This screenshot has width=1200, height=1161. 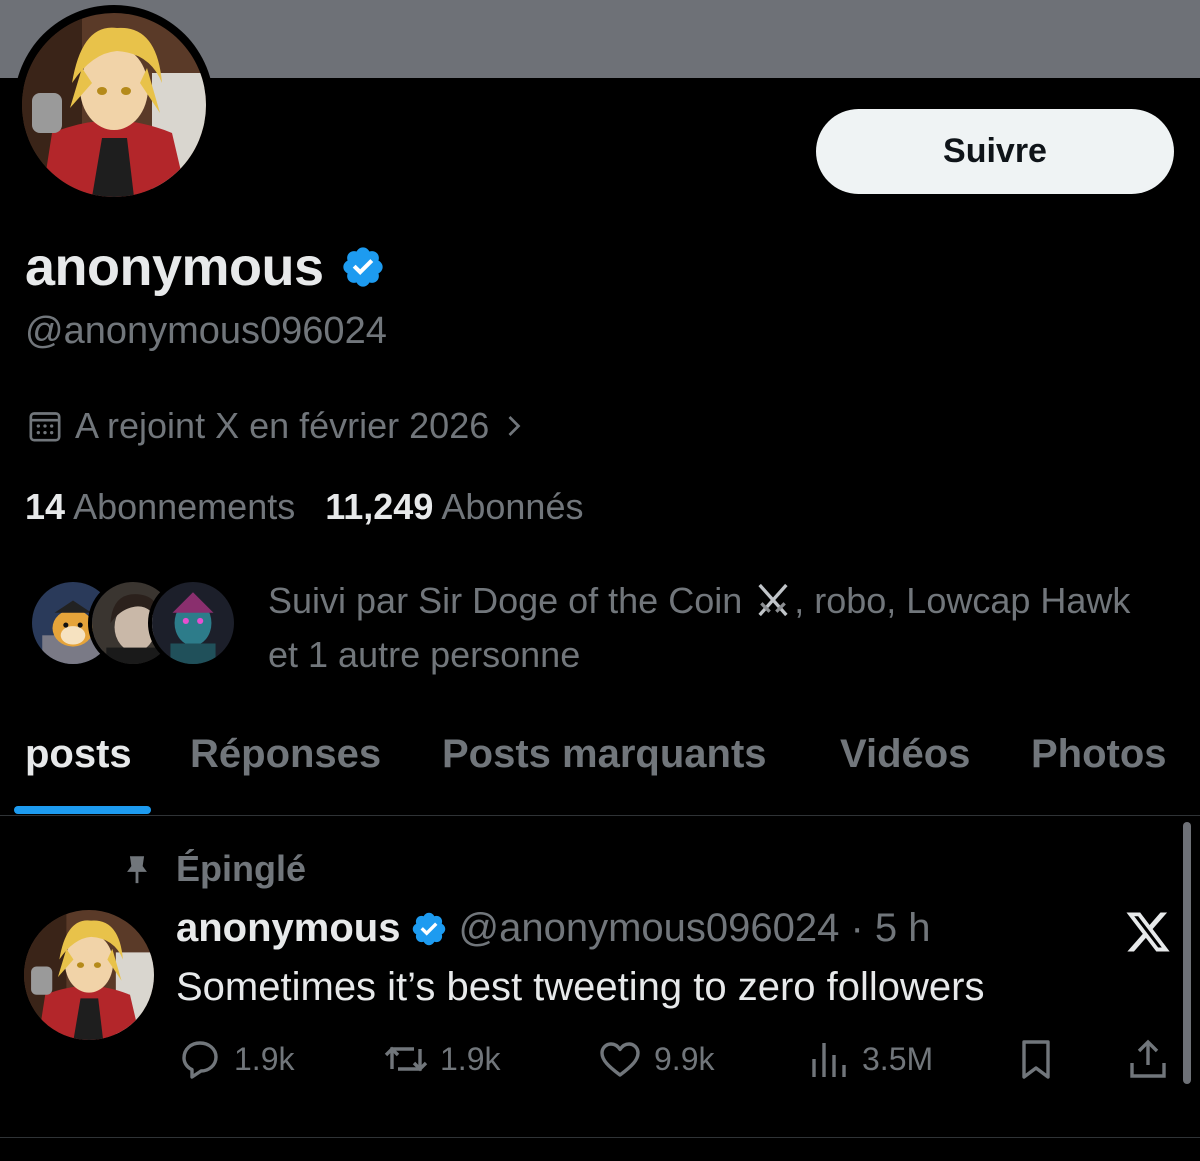 I want to click on post-meta: @anonymous096024 · 5 h, so click(x=694, y=928).